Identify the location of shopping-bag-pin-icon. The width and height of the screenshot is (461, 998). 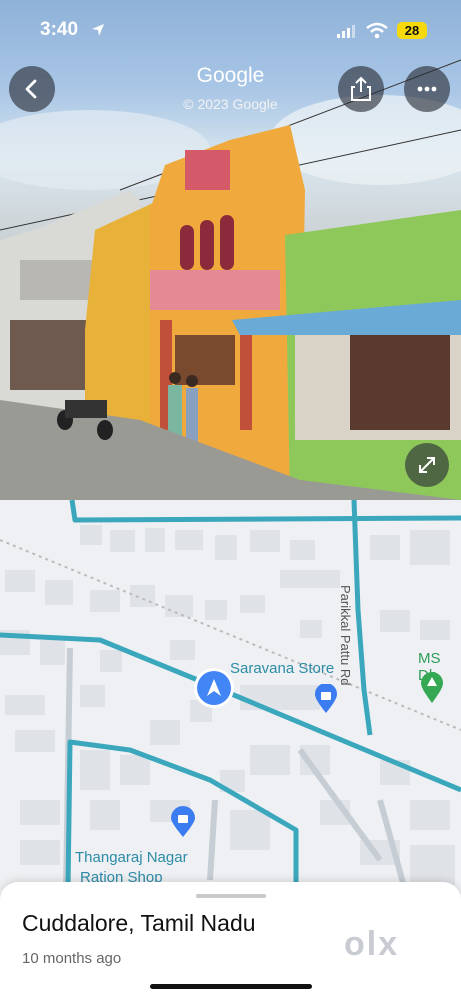
(326, 699).